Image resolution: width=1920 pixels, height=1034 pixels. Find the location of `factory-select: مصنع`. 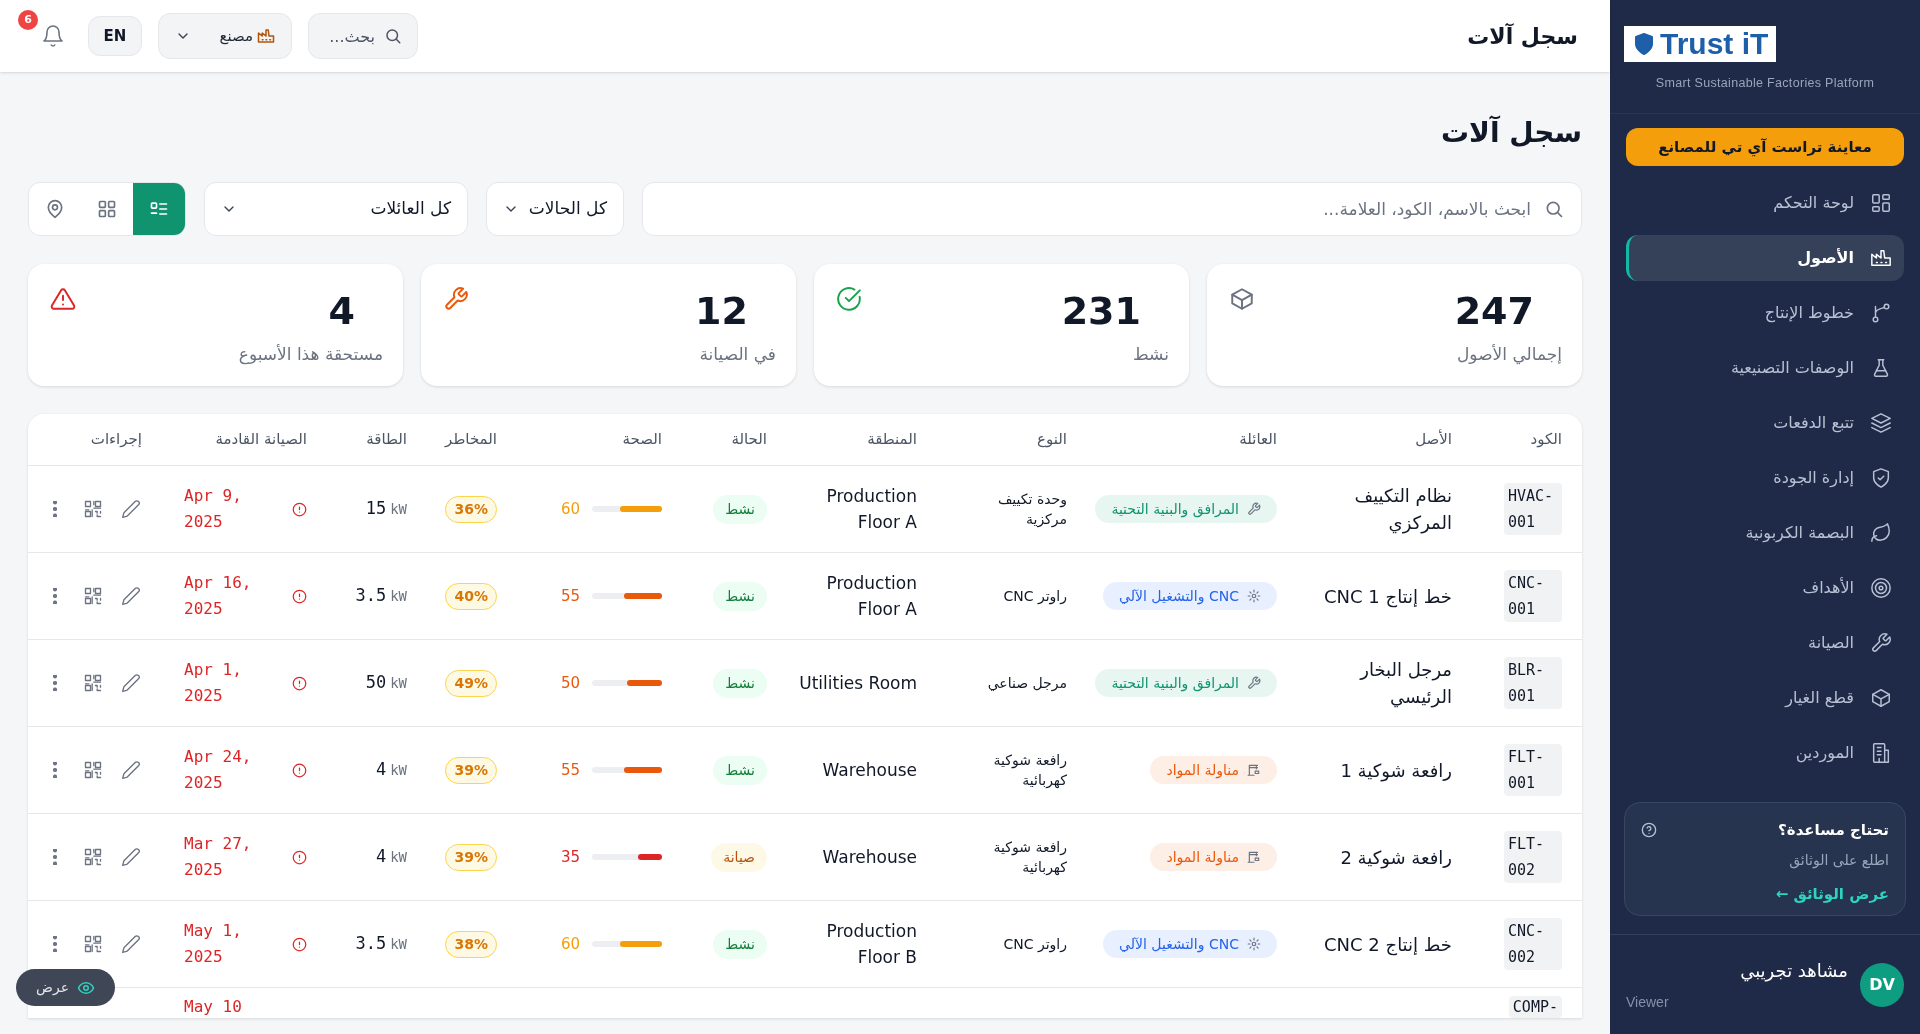

factory-select: مصنع is located at coordinates (225, 36).